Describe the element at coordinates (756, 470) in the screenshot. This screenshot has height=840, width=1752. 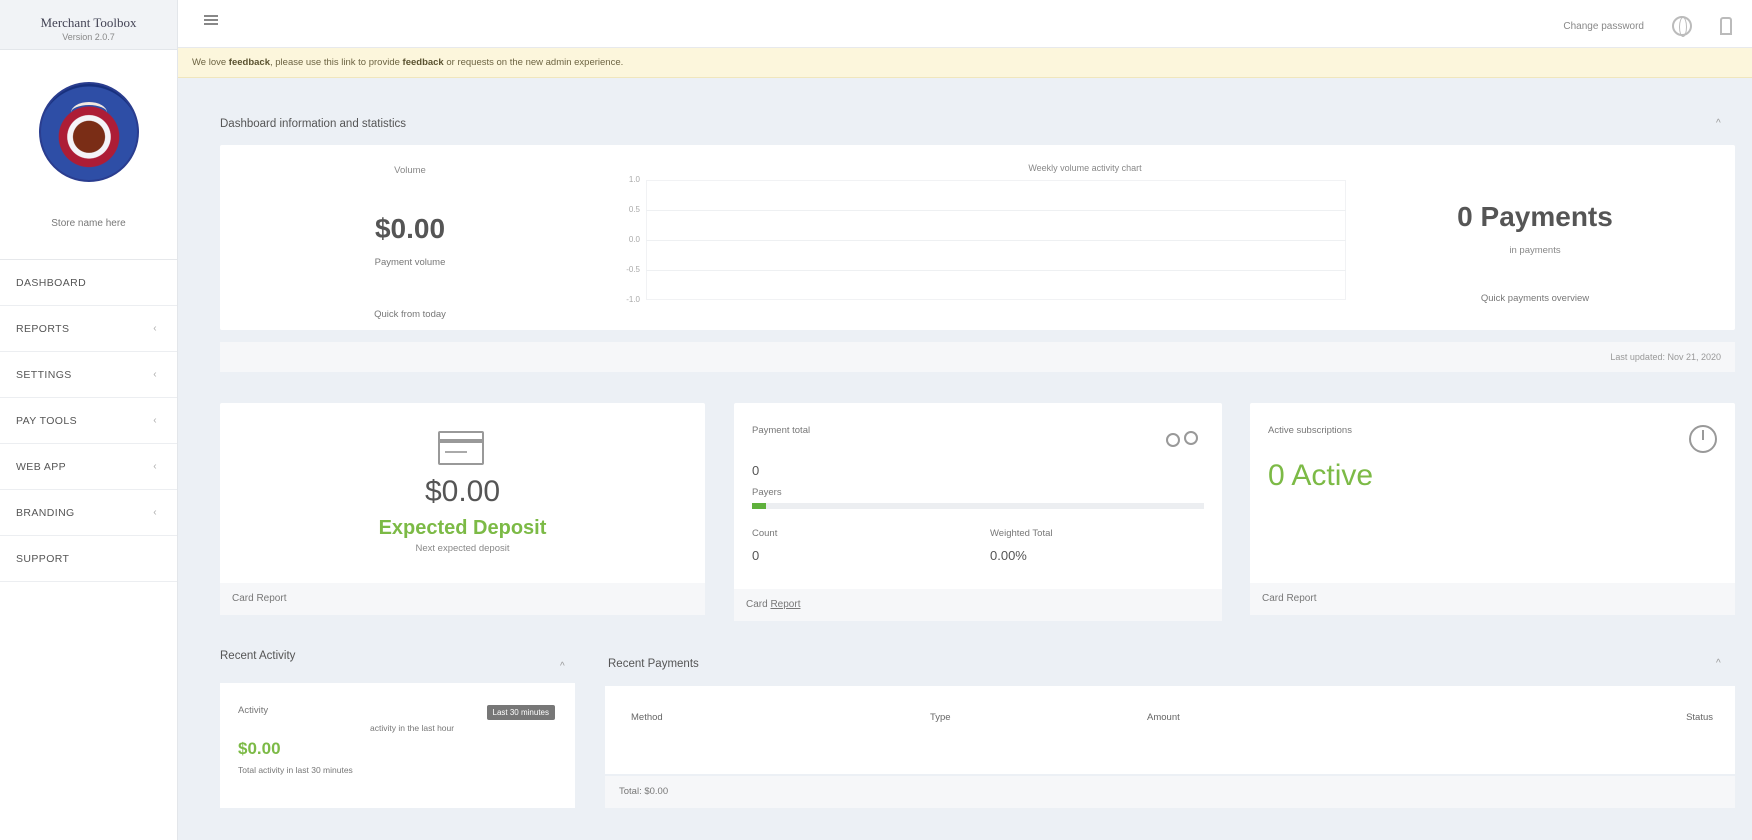
I see `payers-count: 0` at that location.